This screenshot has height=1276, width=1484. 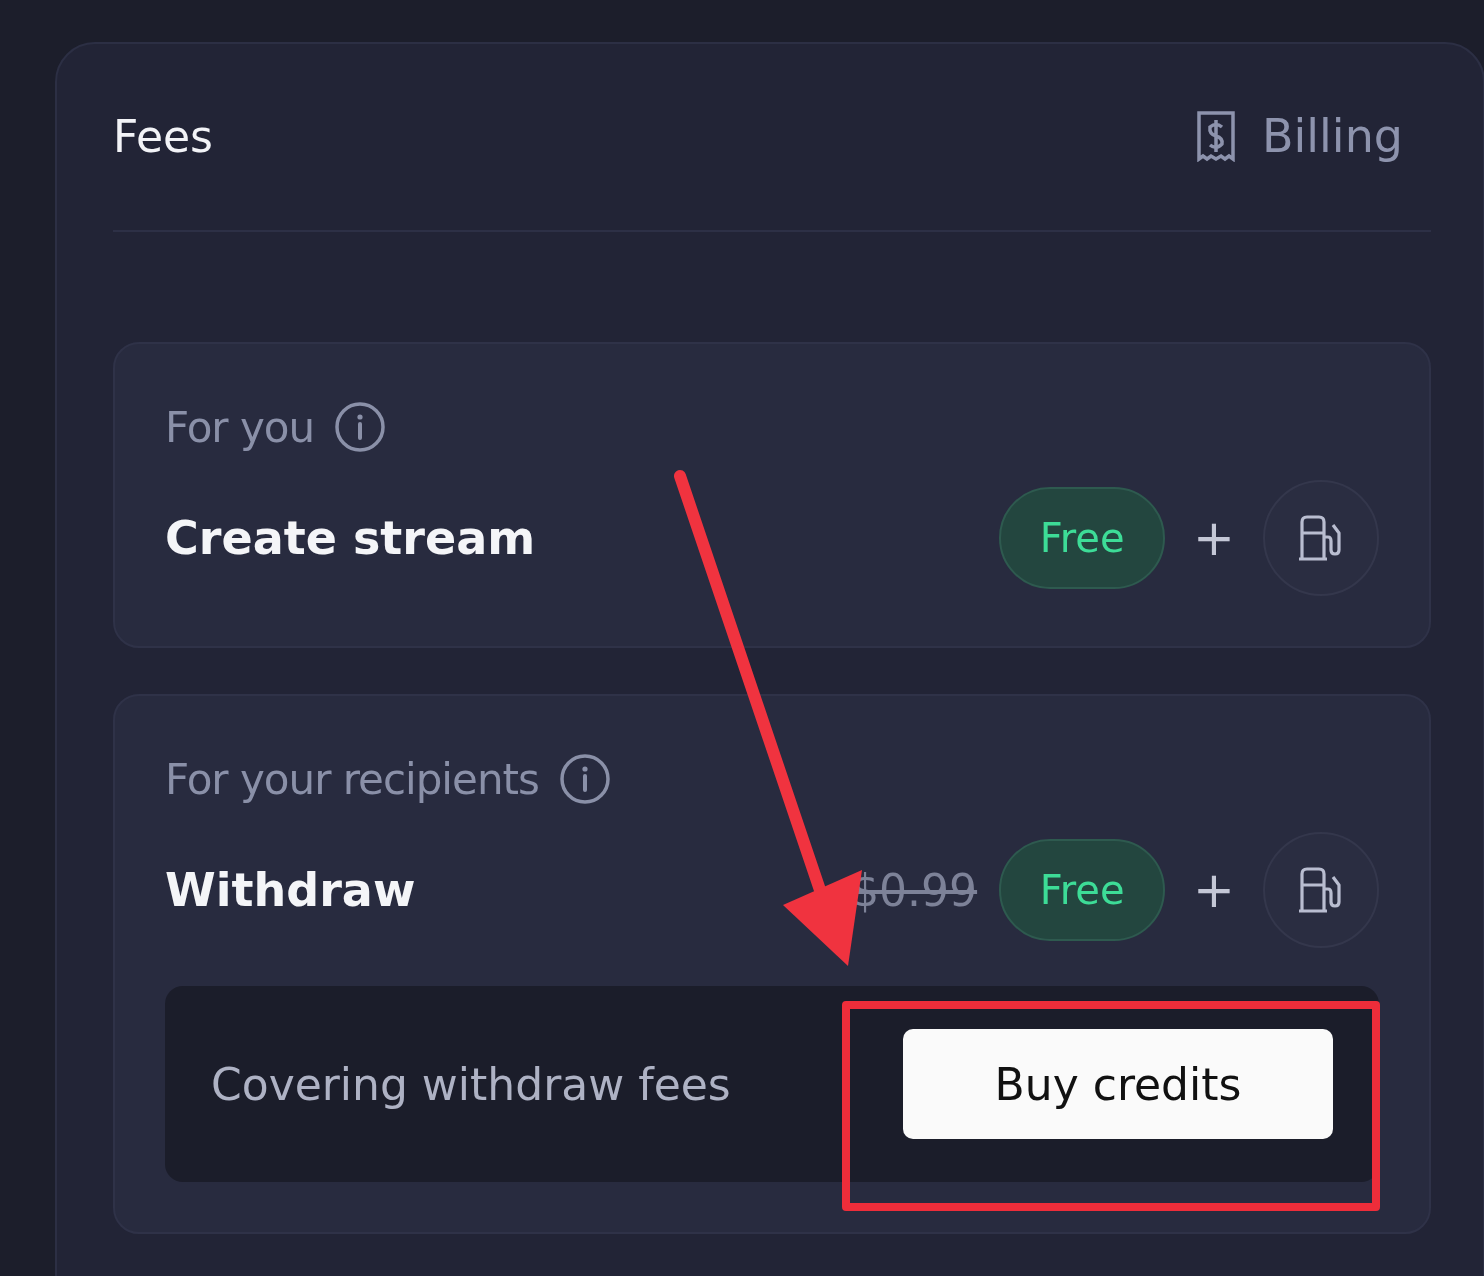 I want to click on section-label: For you, so click(x=240, y=427).